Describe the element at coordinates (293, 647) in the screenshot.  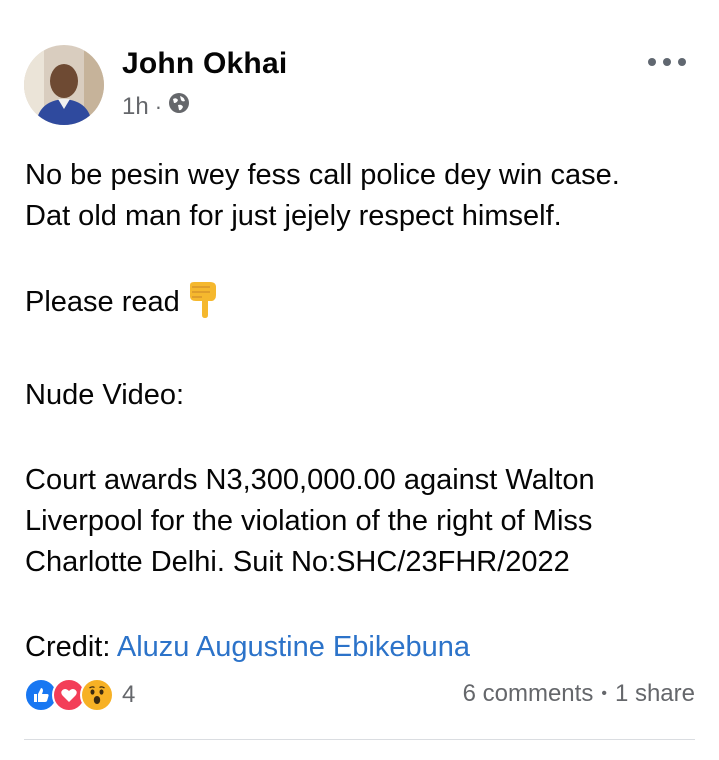
I see `credit-link: Aluzu Augustine Ebikebuna` at that location.